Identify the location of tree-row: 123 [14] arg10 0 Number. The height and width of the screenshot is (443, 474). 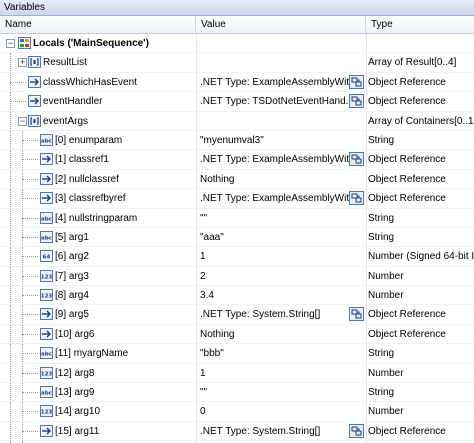
(237, 412).